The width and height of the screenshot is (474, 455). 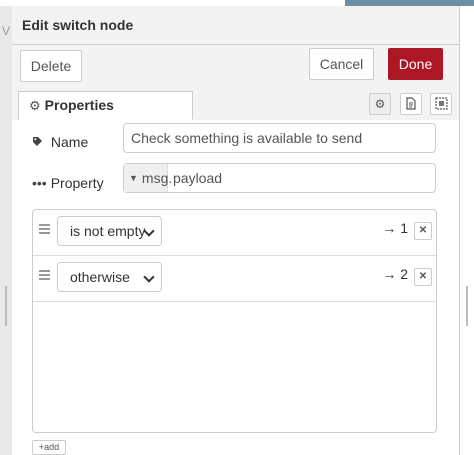 What do you see at coordinates (466, 230) in the screenshot?
I see `right-edge` at bounding box center [466, 230].